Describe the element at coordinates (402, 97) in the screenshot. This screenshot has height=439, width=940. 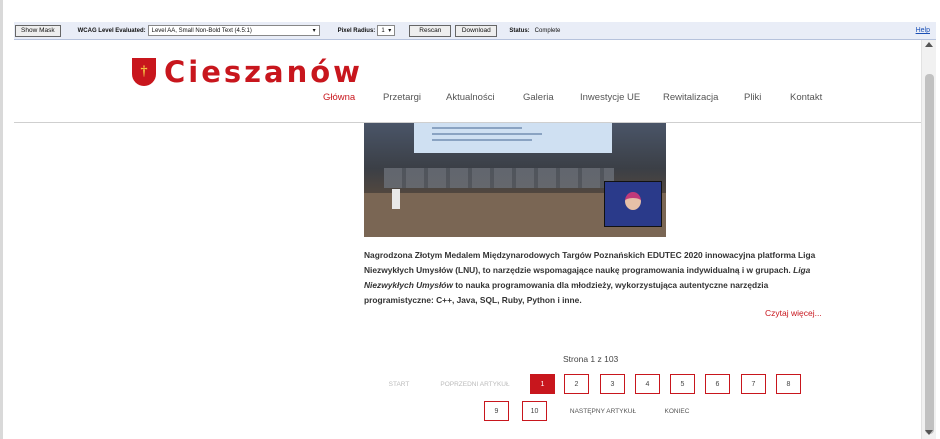
I see `nav-item-przetargi: Przetargi` at that location.